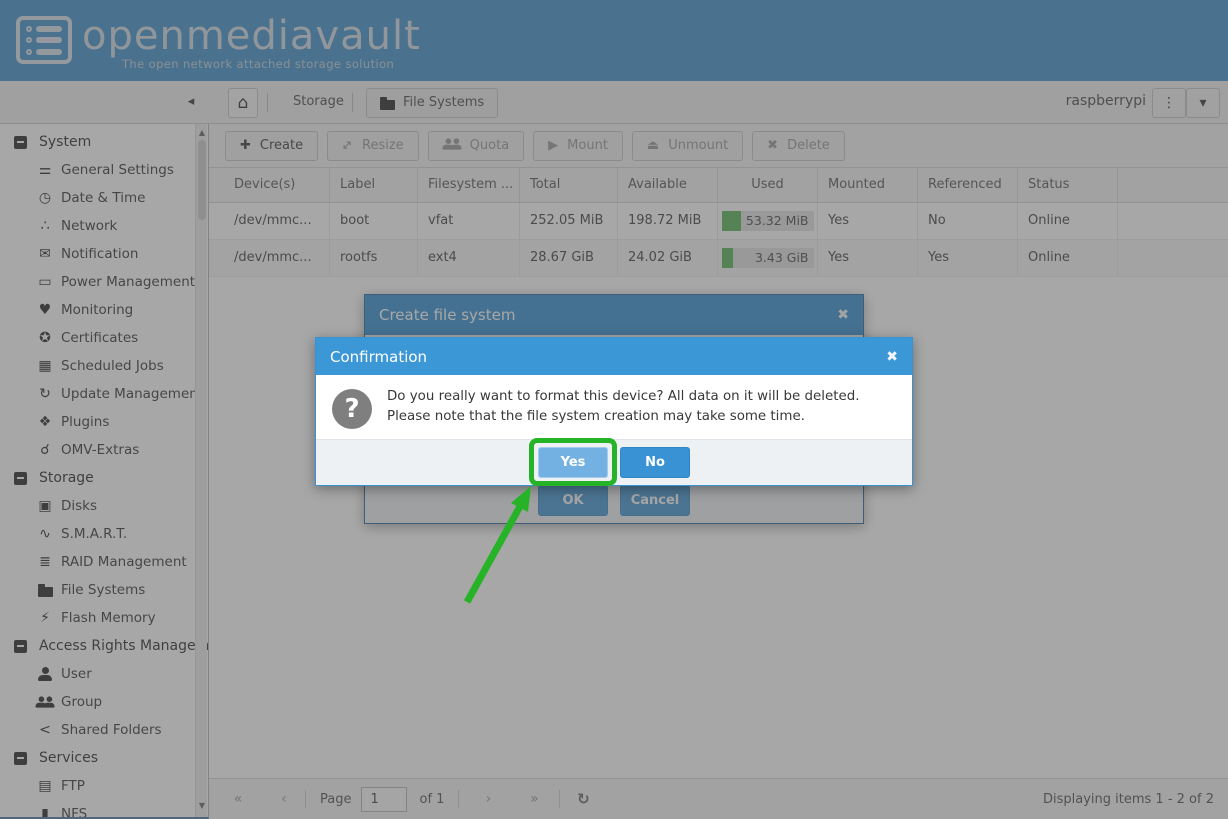  What do you see at coordinates (655, 462) in the screenshot?
I see `no-button: No` at bounding box center [655, 462].